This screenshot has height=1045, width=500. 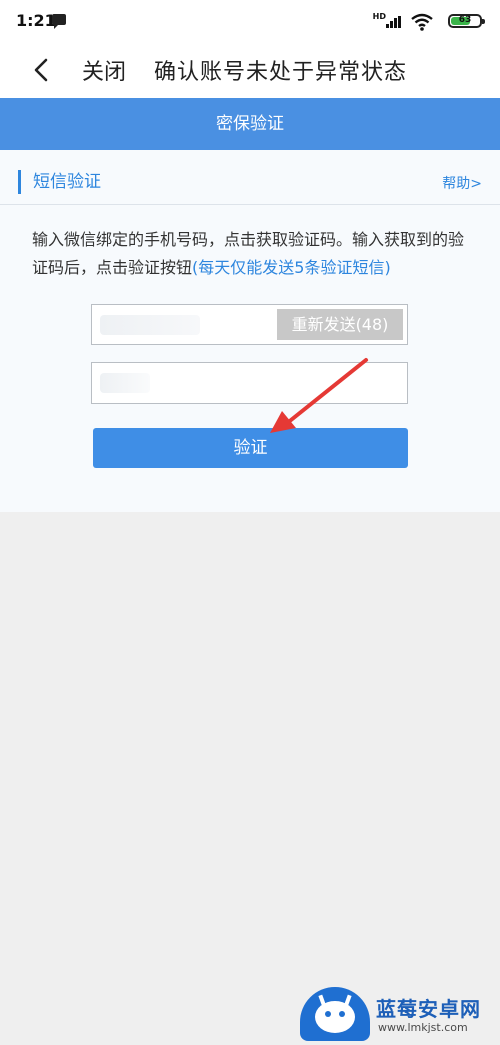 I want to click on divider, so click(x=250, y=204).